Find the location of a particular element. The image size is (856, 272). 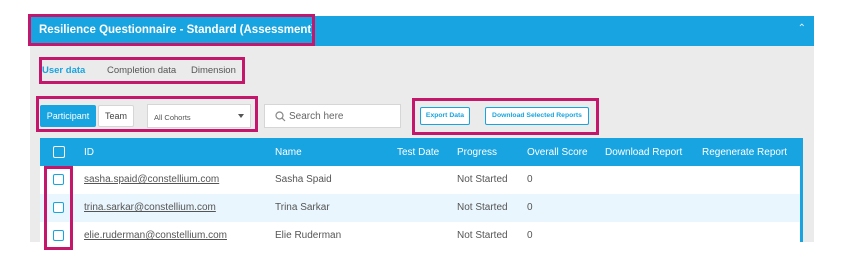

search-box is located at coordinates (332, 116).